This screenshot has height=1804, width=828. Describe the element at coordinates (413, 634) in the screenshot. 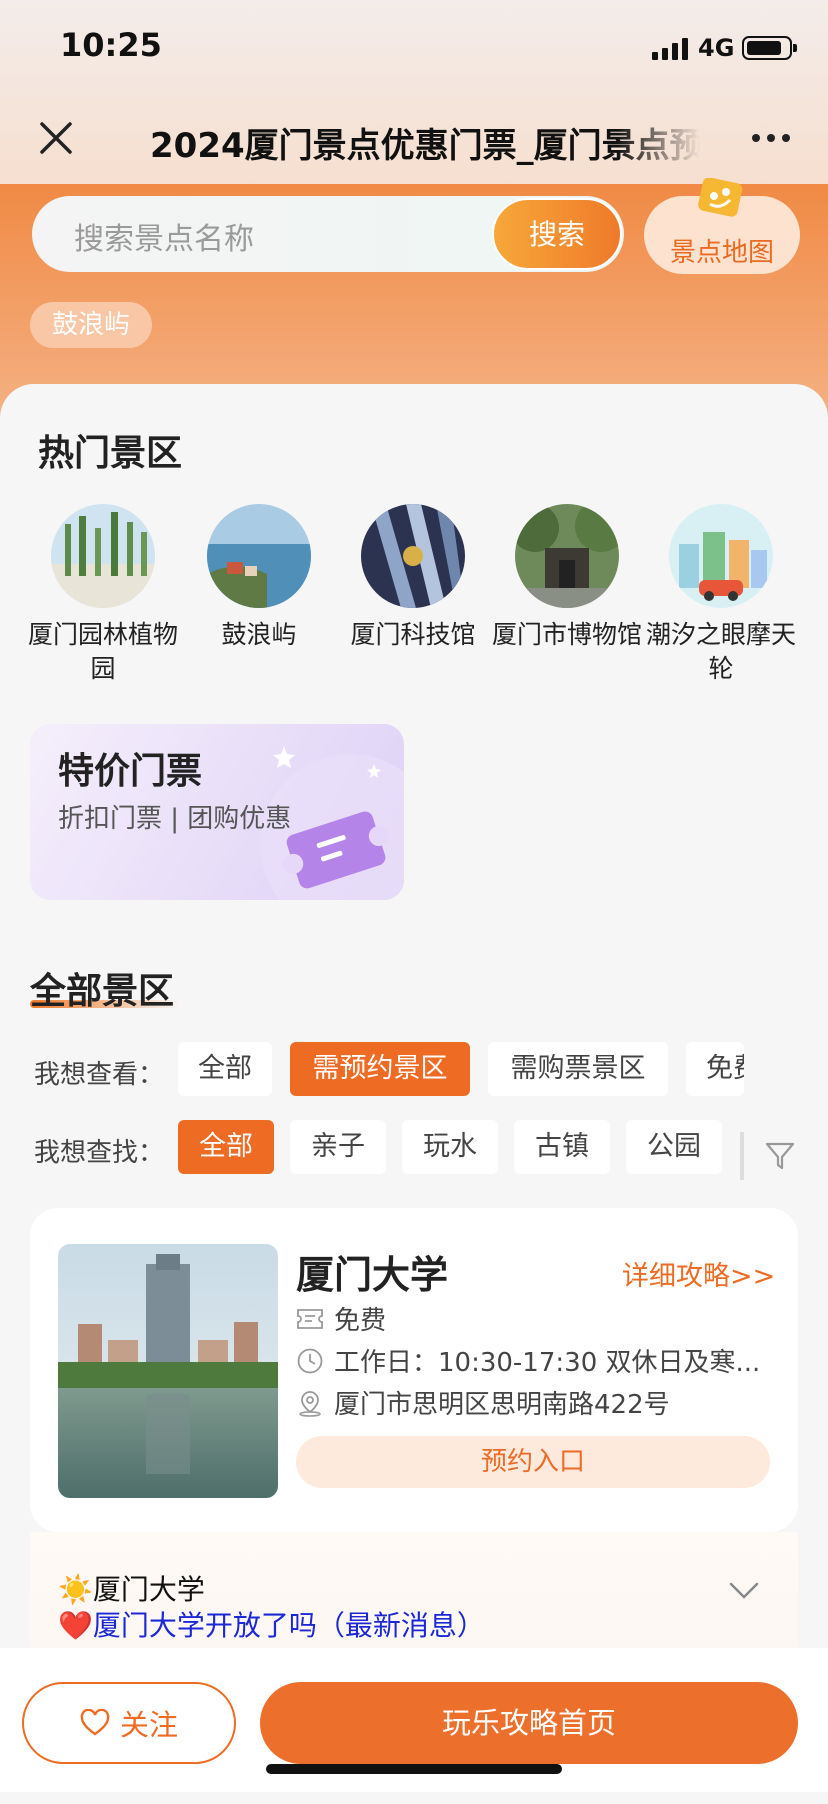

I see `spot-name: 厦门科技馆` at that location.